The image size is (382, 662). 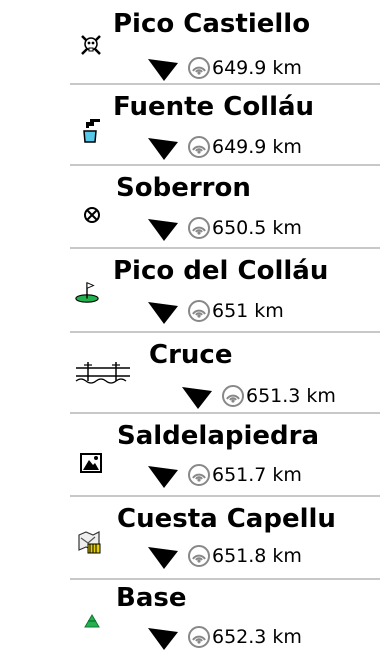 I want to click on golf-flag-icon, so click(x=87, y=292).